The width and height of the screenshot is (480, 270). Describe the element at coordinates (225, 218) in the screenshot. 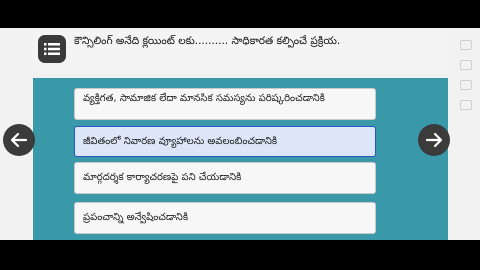

I see `option-4: ప్రపంచాన్ని అన్వేషించడానికి` at that location.